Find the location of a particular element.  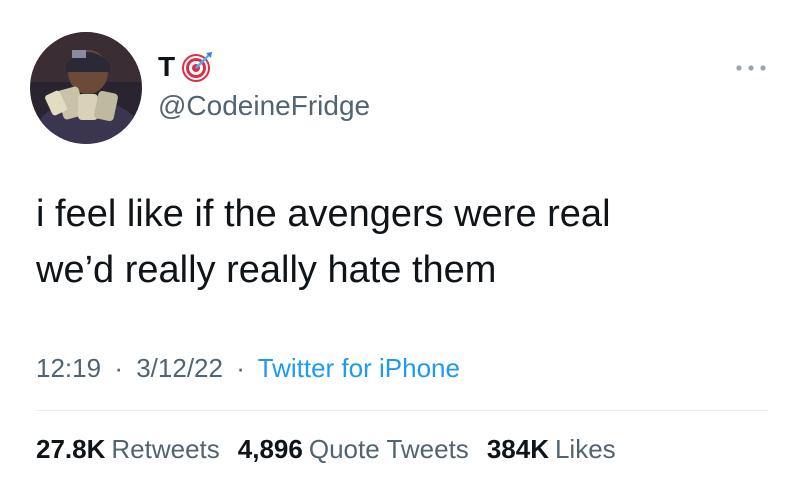

likes-count: 384K is located at coordinates (517, 449).